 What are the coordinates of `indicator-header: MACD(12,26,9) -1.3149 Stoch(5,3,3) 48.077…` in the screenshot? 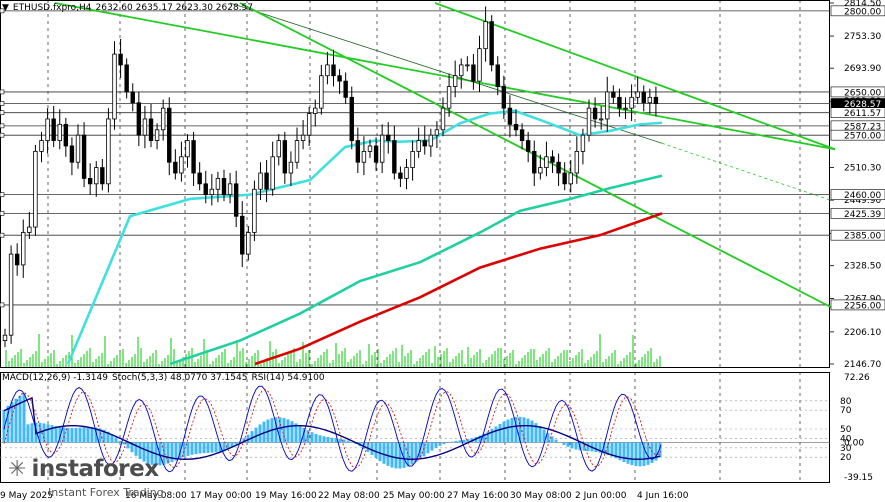 It's located at (165, 378).